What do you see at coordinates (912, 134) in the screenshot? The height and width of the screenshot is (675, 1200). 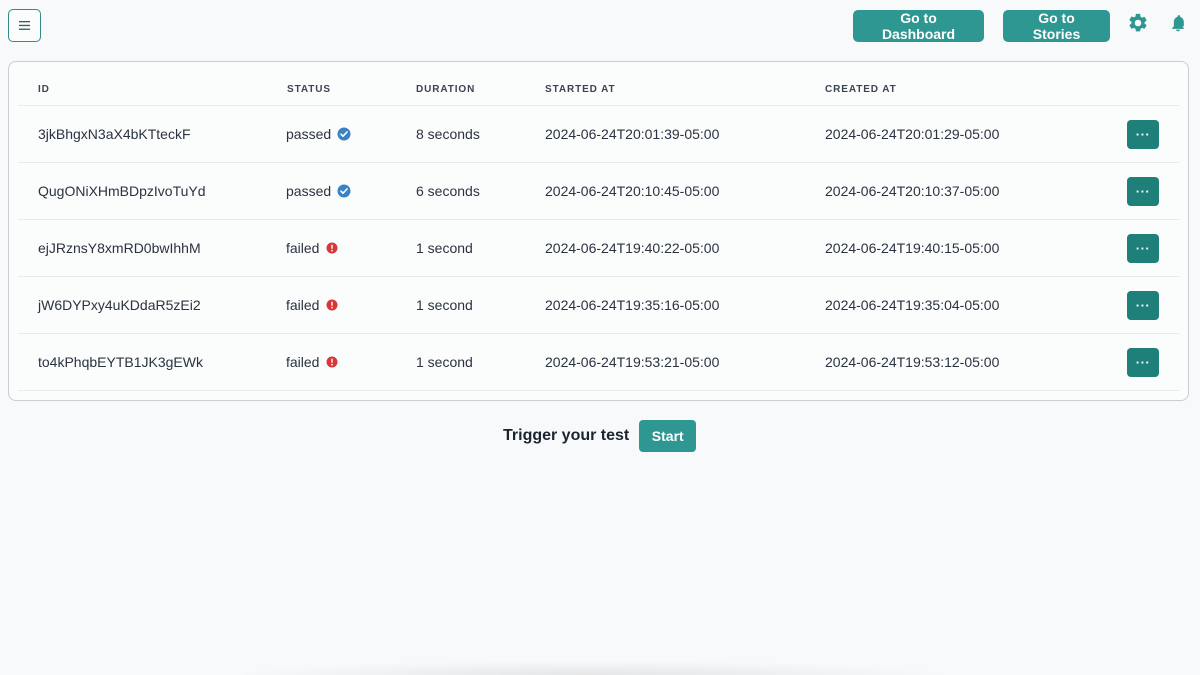 I see `run-created-at: 2024-06-24T20:01:29-05:00` at bounding box center [912, 134].